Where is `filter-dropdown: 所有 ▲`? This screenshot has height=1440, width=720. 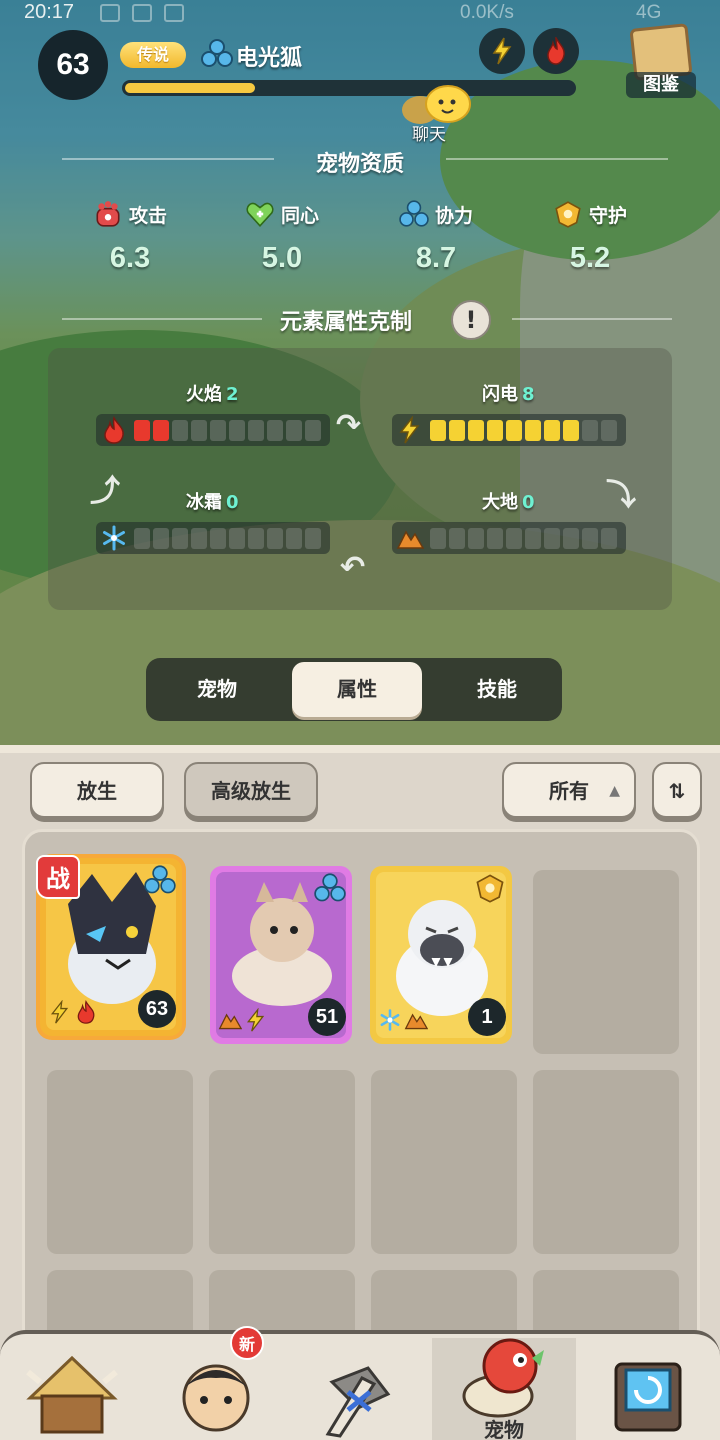 filter-dropdown: 所有 ▲ is located at coordinates (569, 790).